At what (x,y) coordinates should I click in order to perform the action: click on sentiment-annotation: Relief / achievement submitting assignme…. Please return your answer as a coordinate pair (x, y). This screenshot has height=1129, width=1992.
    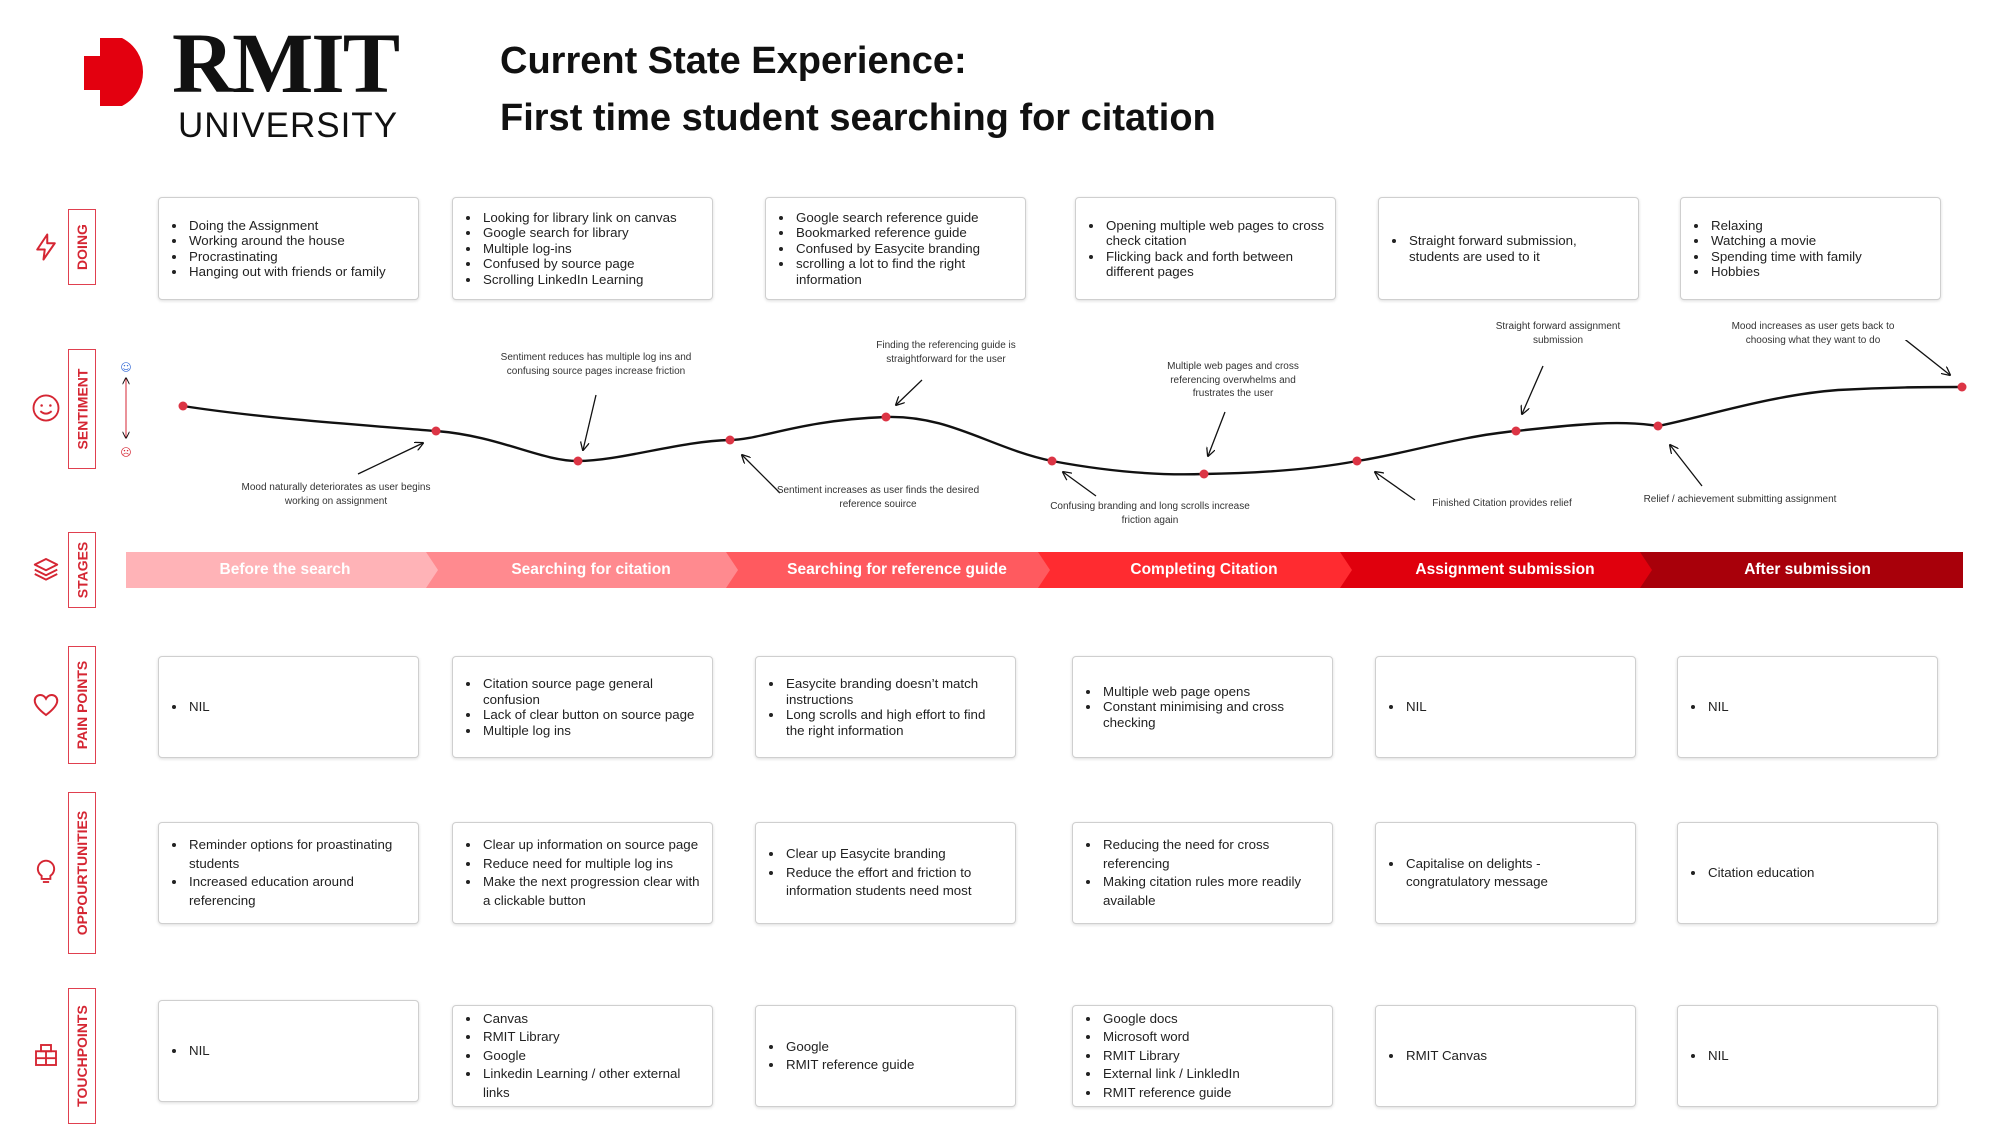
    Looking at the image, I should click on (1740, 499).